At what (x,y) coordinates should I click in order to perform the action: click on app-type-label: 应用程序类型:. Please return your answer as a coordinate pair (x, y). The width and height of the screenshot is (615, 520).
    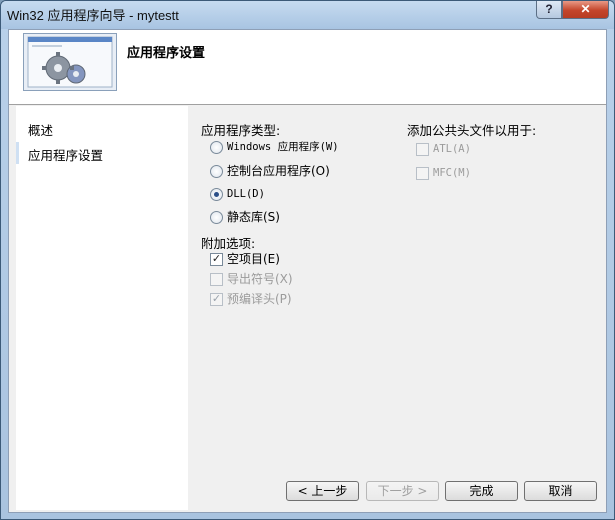
    Looking at the image, I should click on (241, 130).